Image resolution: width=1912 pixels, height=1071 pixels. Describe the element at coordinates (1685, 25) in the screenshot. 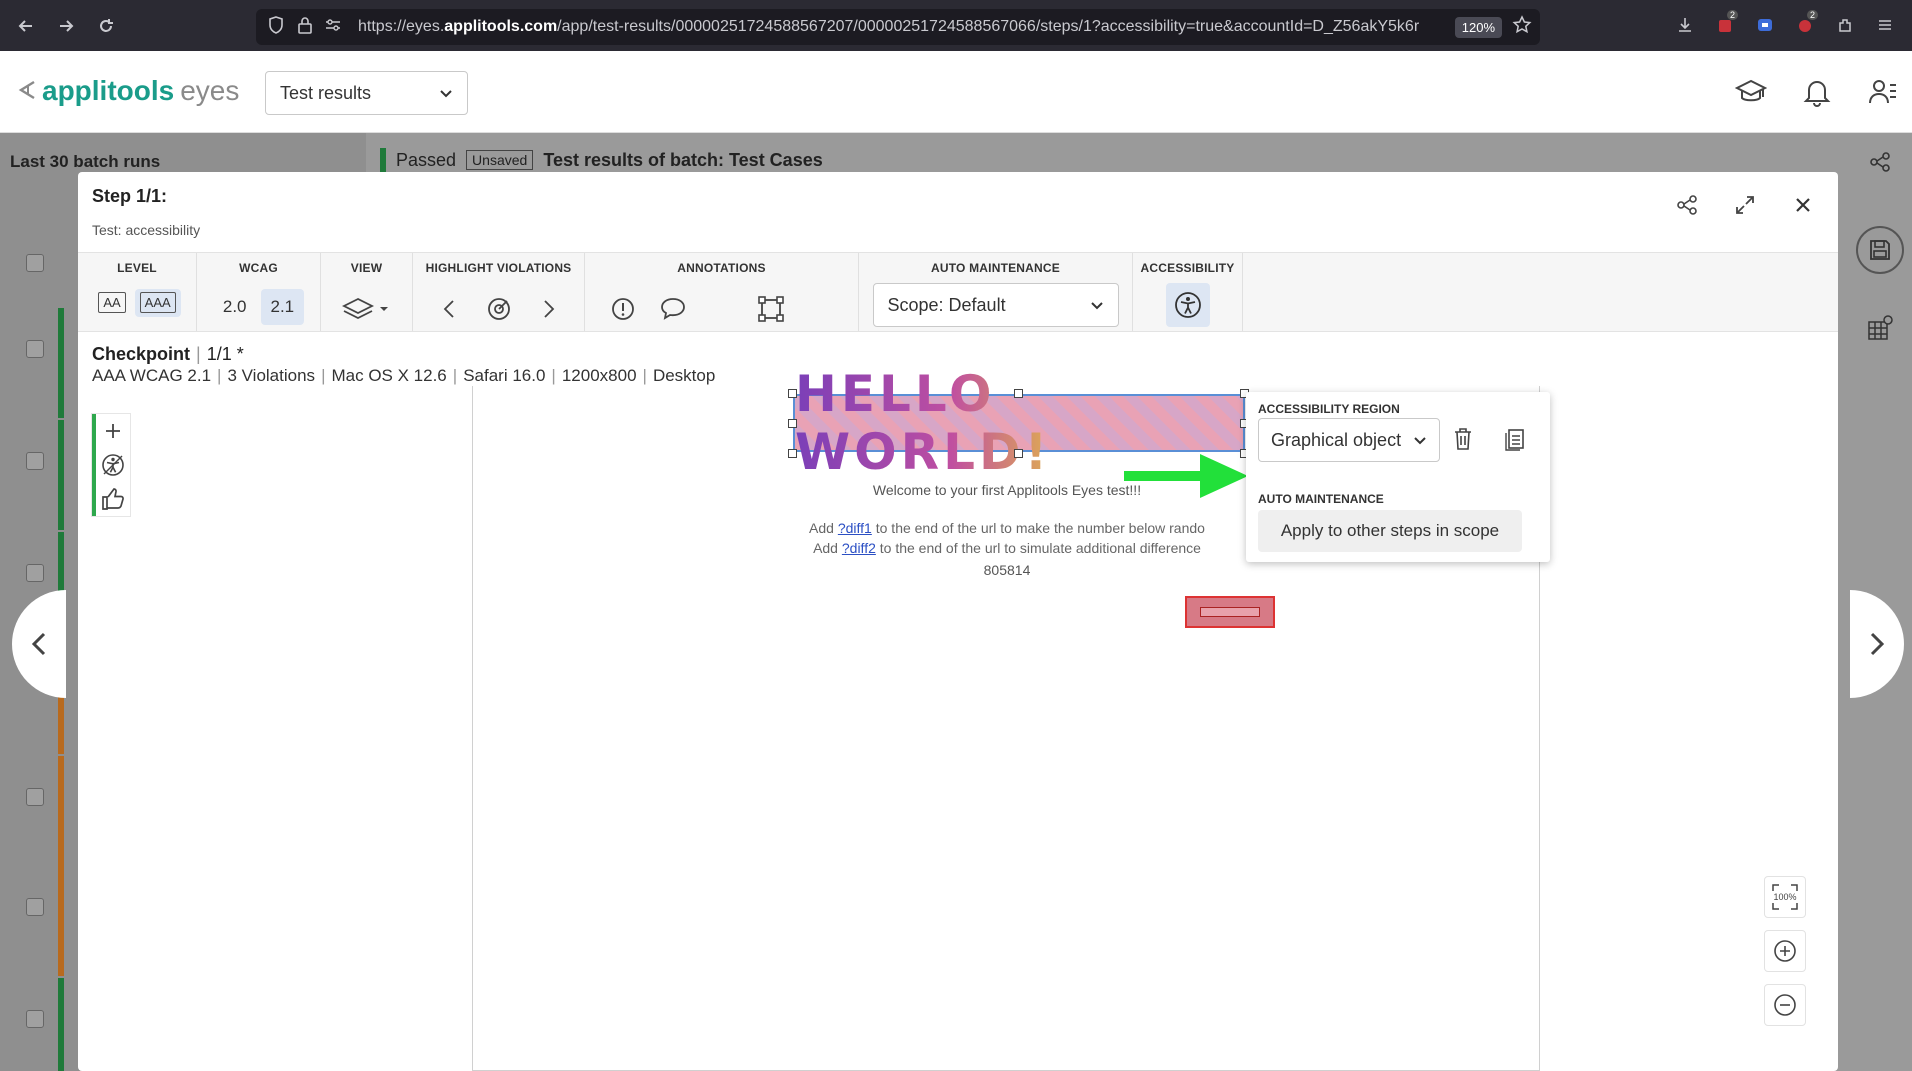

I see `download-icon` at that location.